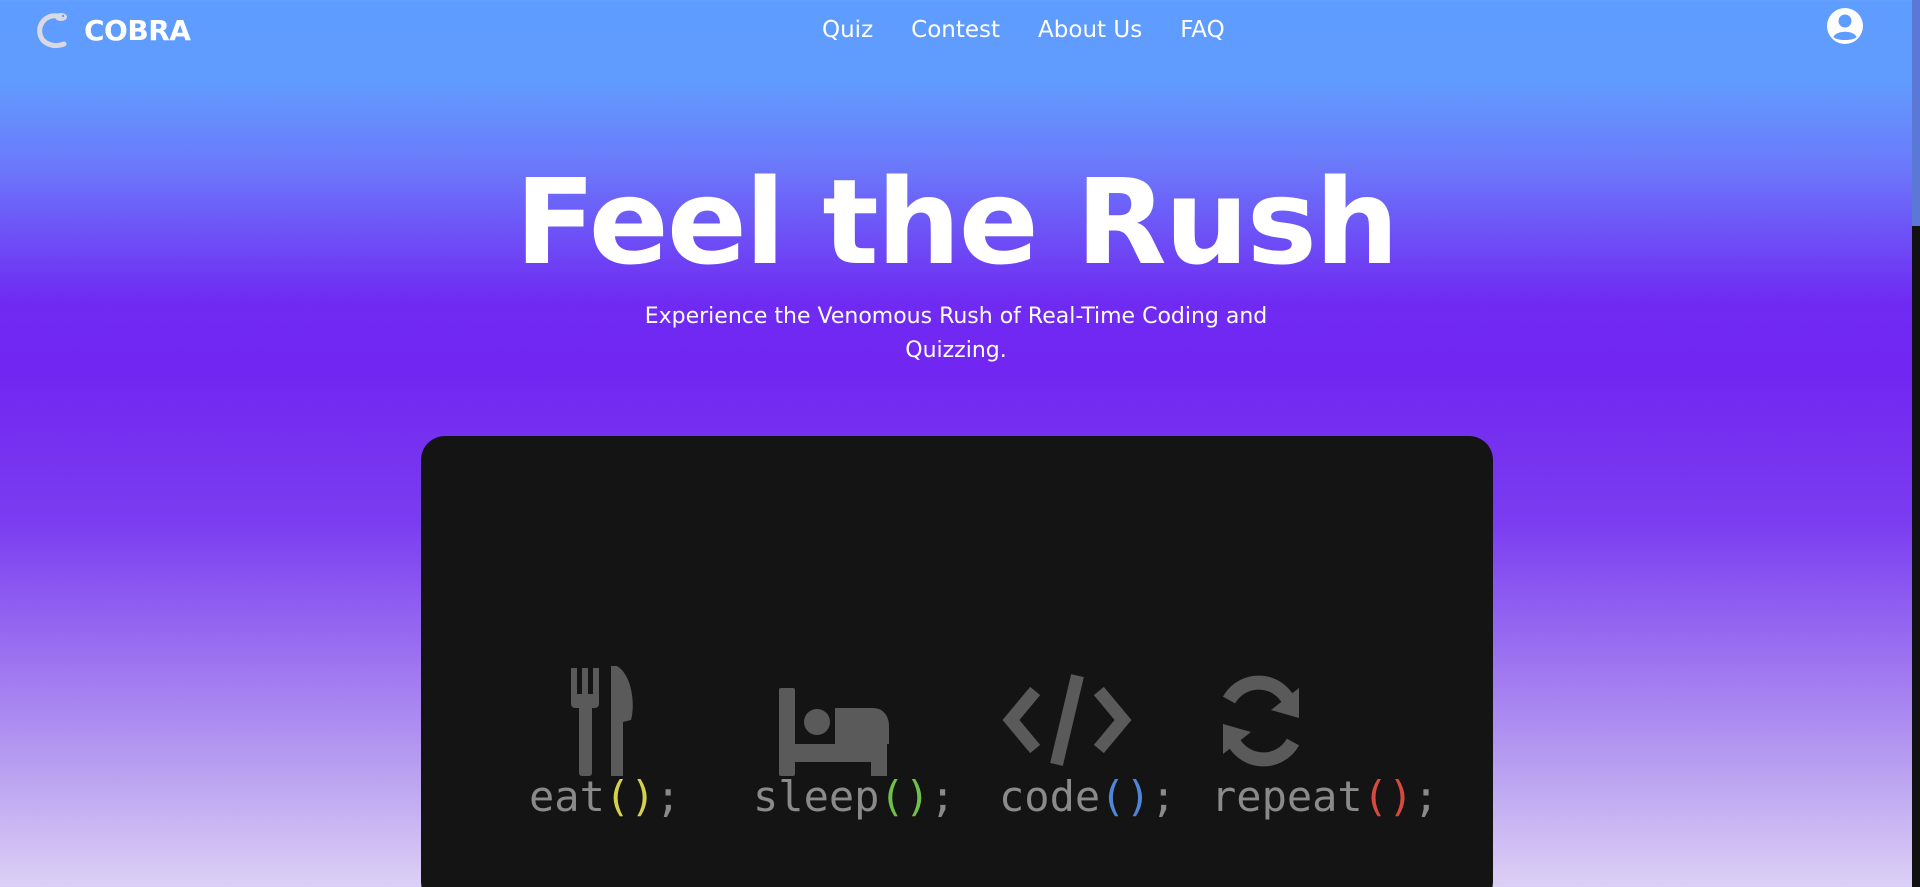  Describe the element at coordinates (1067, 720) in the screenshot. I see `code-brackets-icon` at that location.